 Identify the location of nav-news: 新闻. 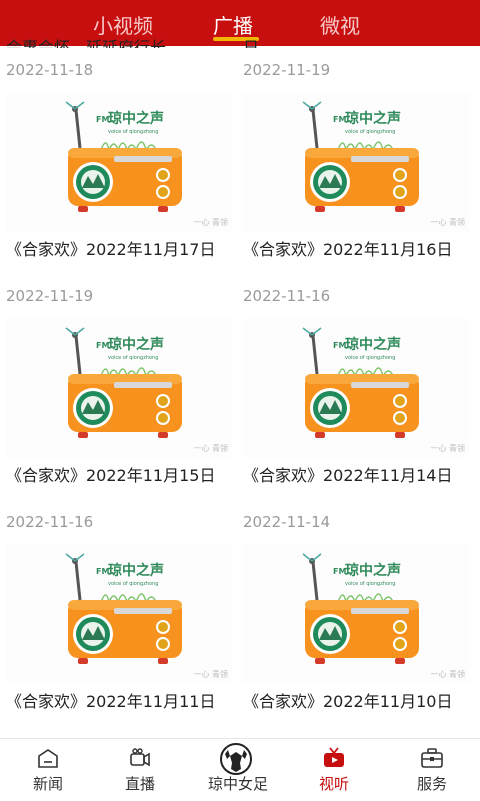
(48, 770).